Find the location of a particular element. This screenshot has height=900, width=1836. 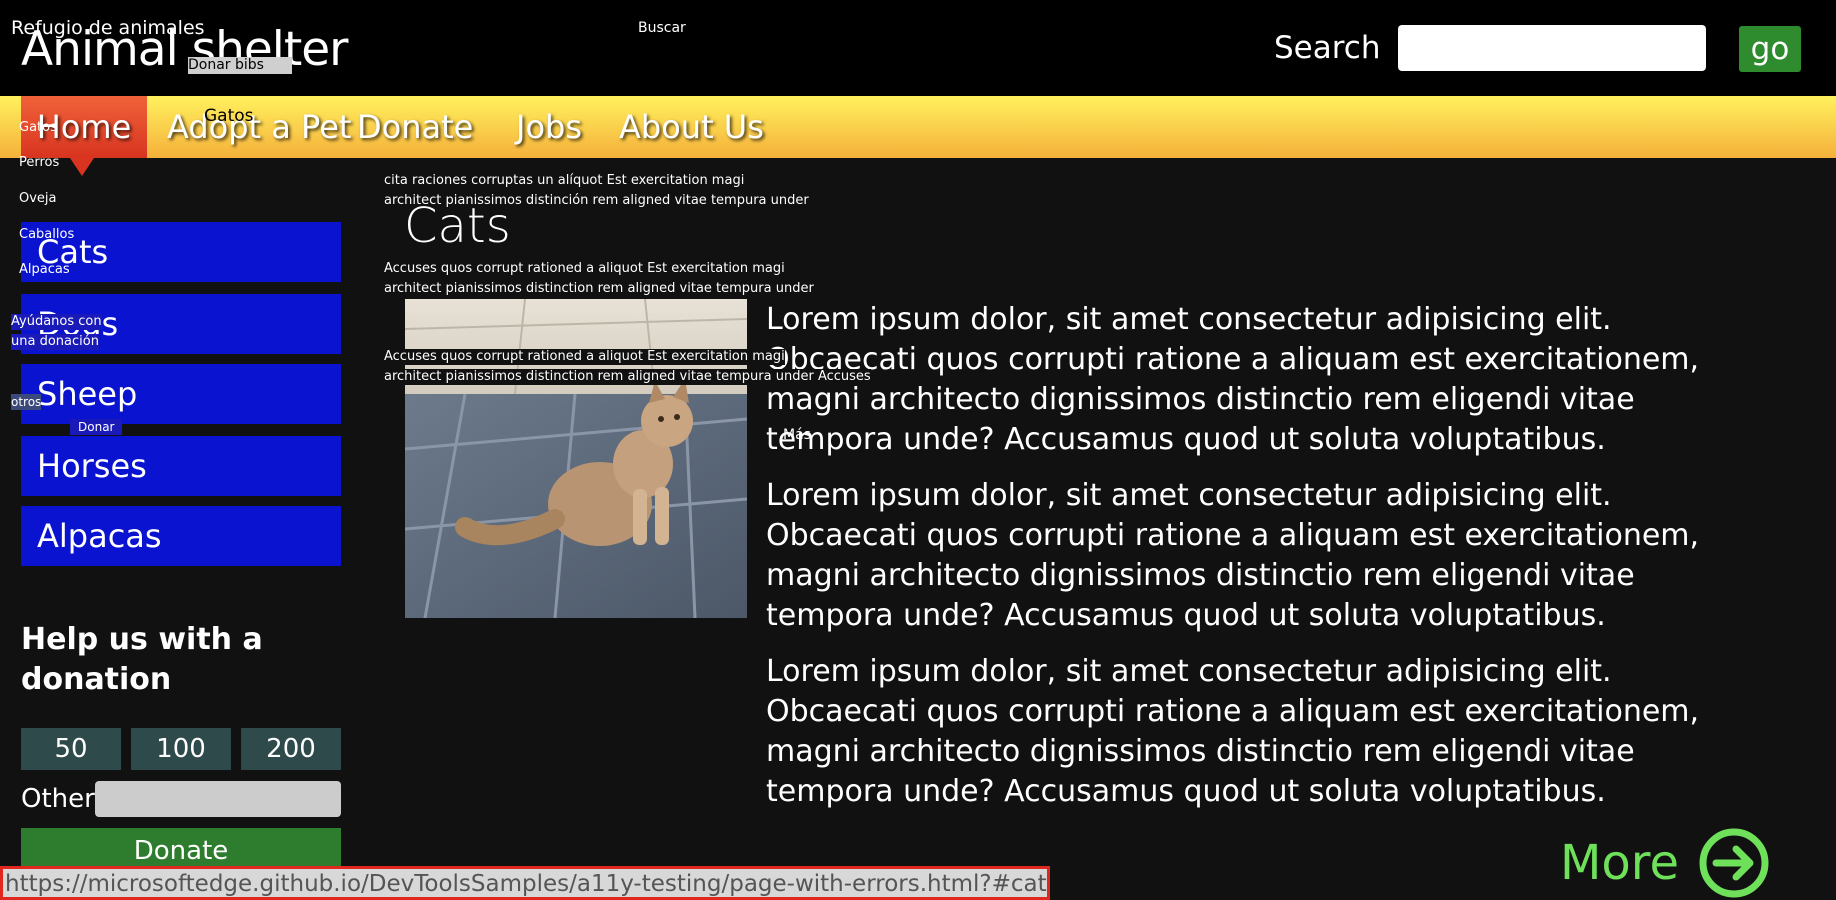

other-amount-label: Other is located at coordinates (58, 799).